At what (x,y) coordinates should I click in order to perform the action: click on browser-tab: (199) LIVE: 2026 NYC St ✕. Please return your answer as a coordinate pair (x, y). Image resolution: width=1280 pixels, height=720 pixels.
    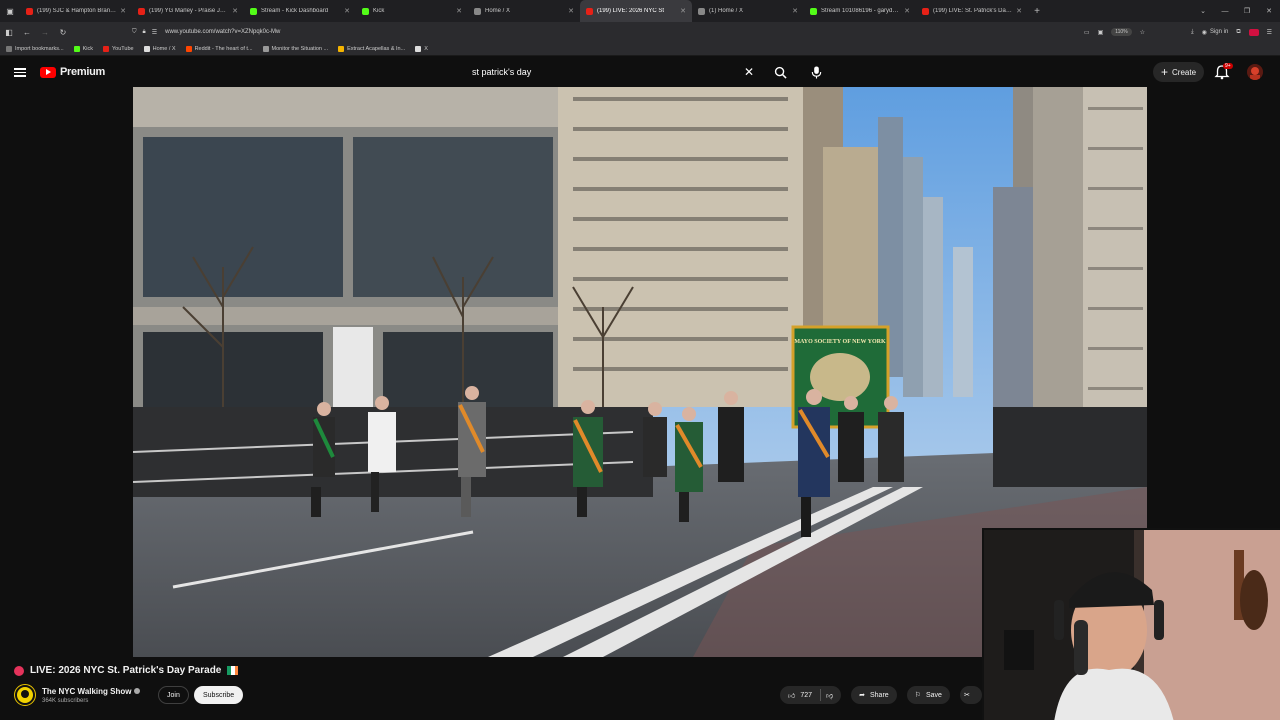
    Looking at the image, I should click on (636, 11).